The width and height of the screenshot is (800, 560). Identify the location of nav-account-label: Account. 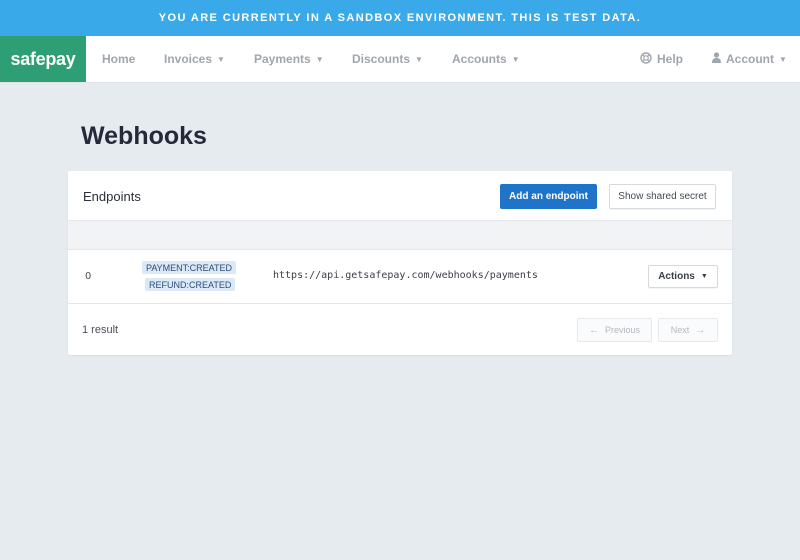
(750, 59).